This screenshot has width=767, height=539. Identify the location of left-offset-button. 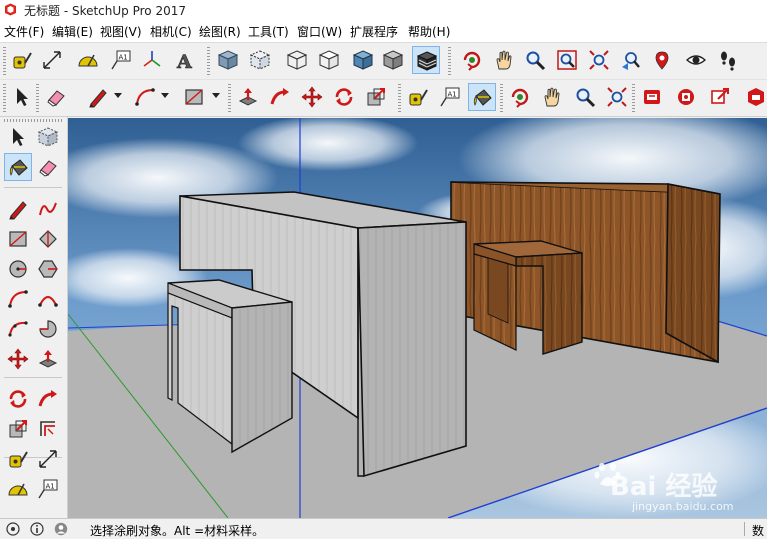
(48, 429).